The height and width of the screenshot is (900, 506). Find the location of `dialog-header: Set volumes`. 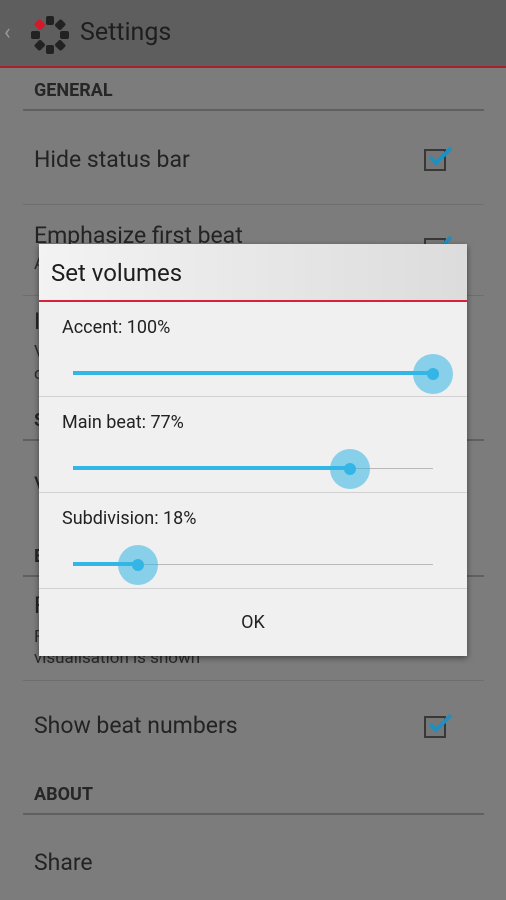

dialog-header: Set volumes is located at coordinates (253, 273).